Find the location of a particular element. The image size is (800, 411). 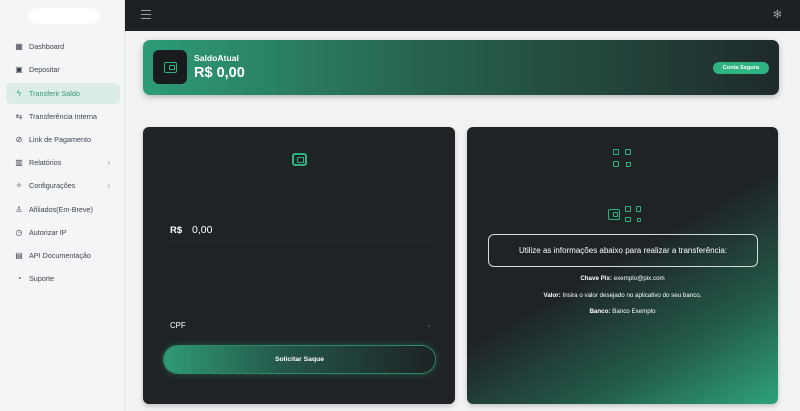

balance-label: SaldoAtual is located at coordinates (216, 58).